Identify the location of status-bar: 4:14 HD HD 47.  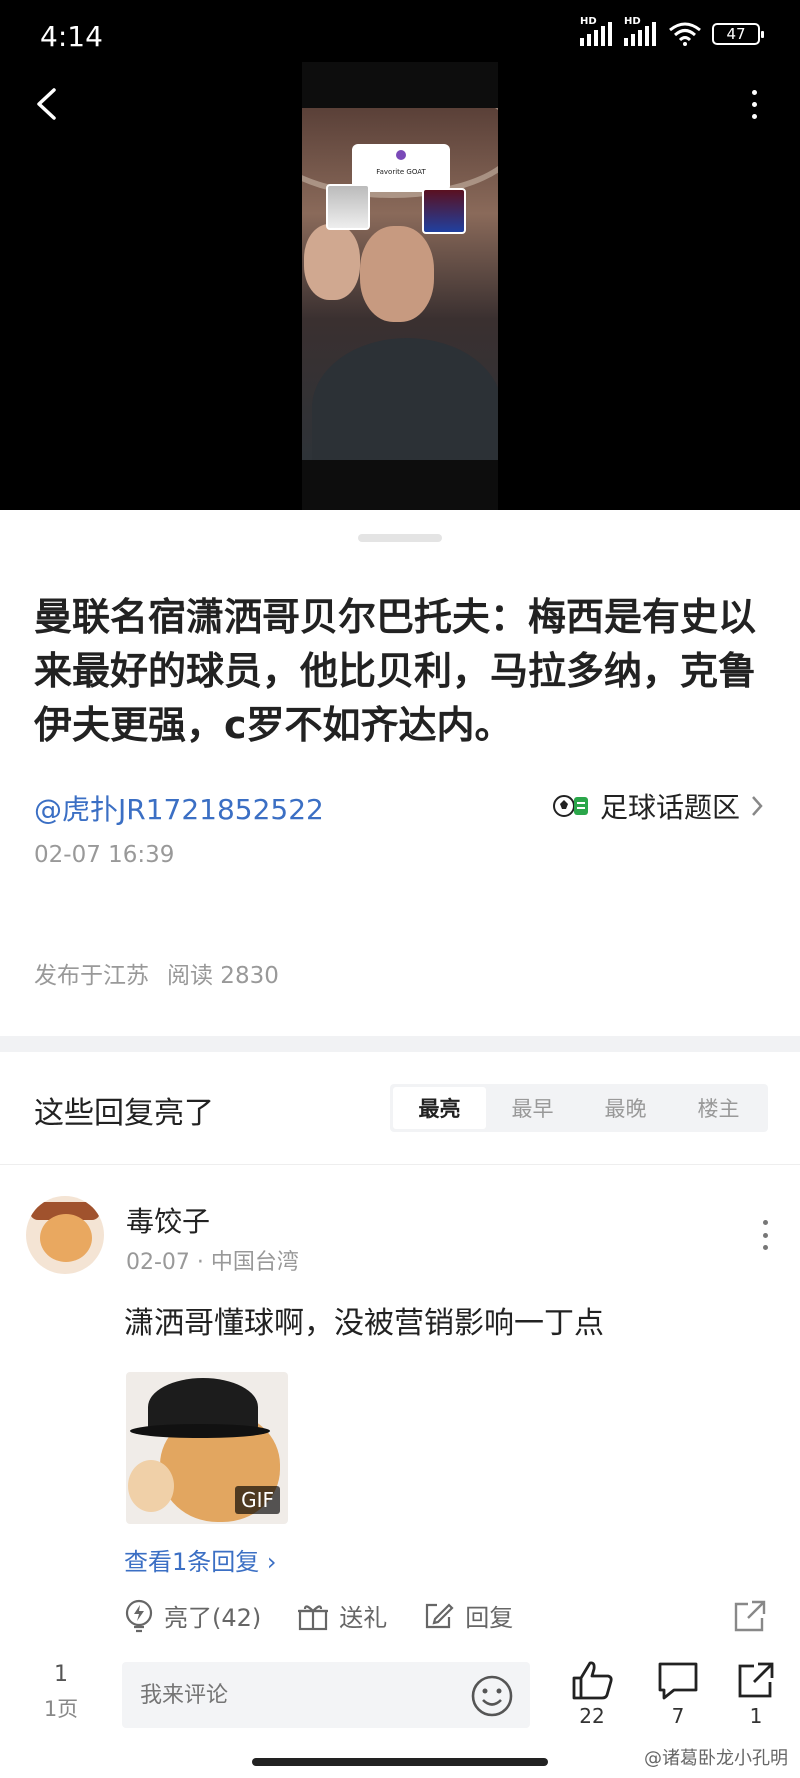
(400, 40).